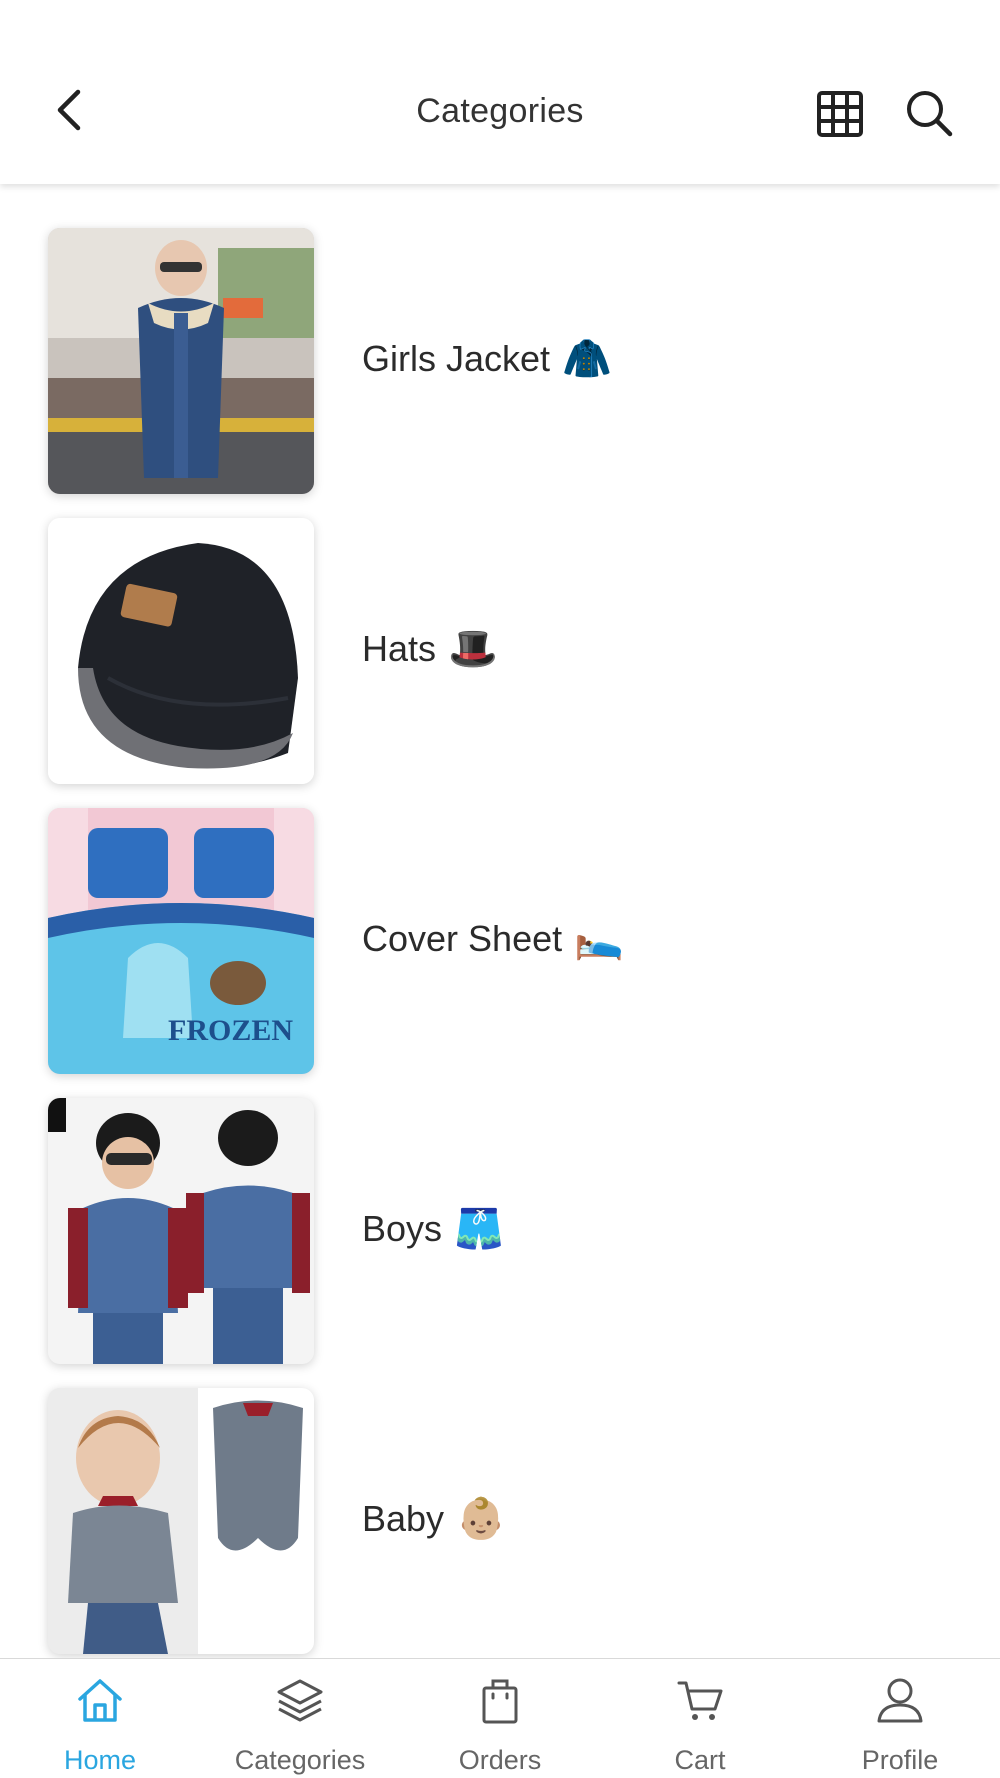 The height and width of the screenshot is (1778, 1000). I want to click on nav-home: Home, so click(100, 1718).